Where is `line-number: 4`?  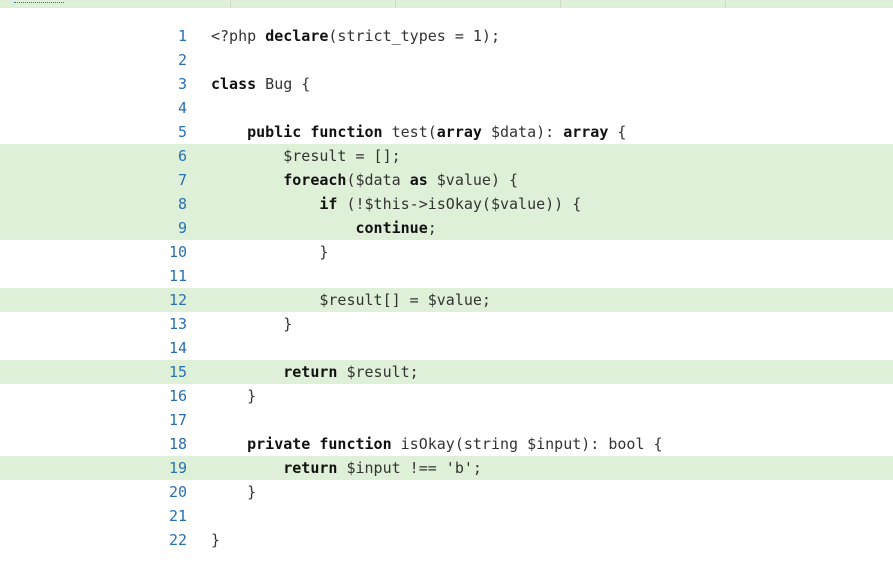
line-number: 4 is located at coordinates (168, 108).